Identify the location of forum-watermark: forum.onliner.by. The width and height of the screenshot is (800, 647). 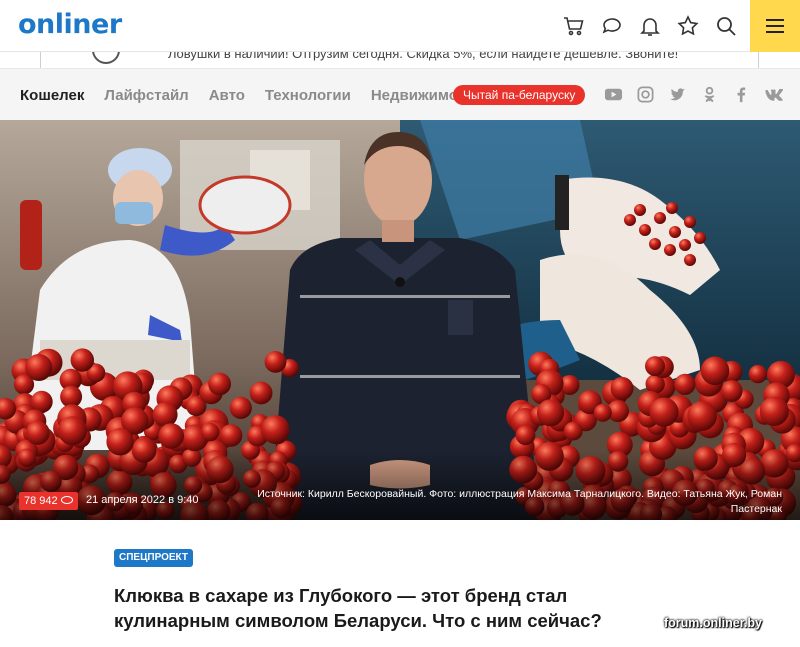
(713, 623).